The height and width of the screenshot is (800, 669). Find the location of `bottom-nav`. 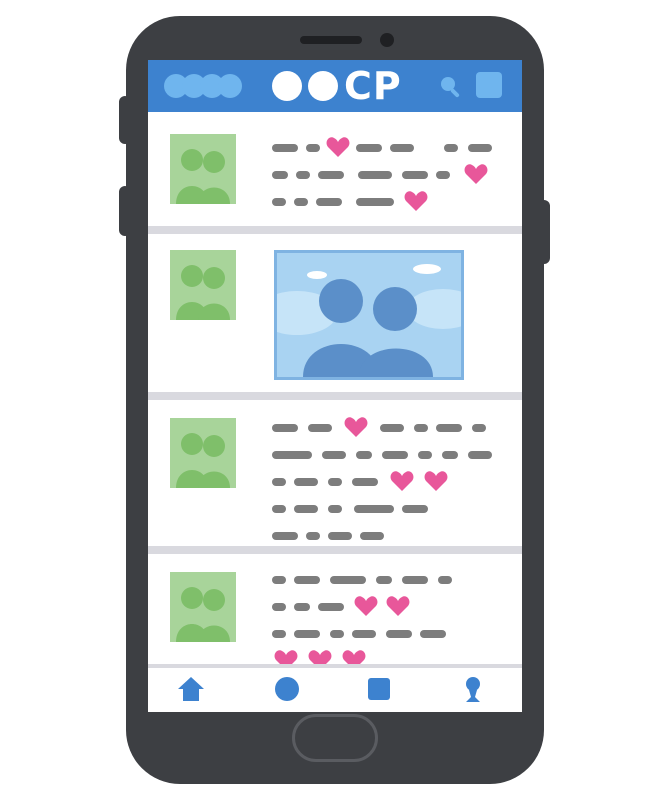

bottom-nav is located at coordinates (335, 690).